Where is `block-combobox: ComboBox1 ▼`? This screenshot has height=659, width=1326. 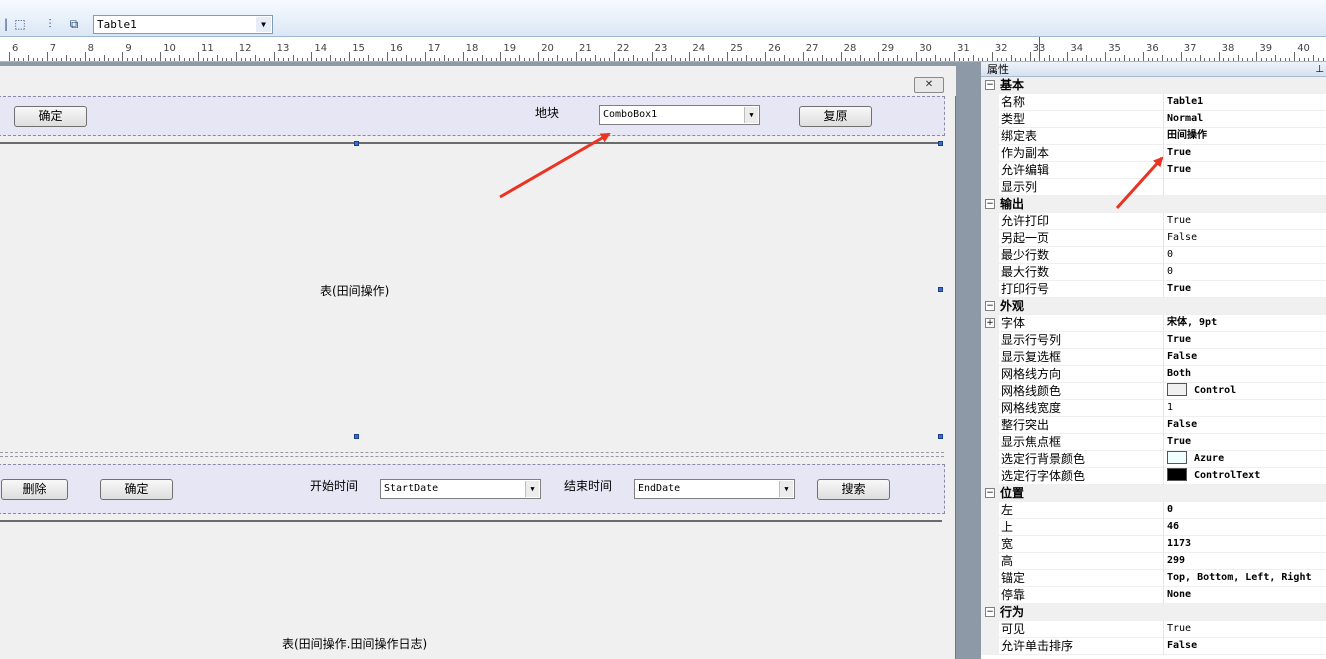 block-combobox: ComboBox1 ▼ is located at coordinates (679, 115).